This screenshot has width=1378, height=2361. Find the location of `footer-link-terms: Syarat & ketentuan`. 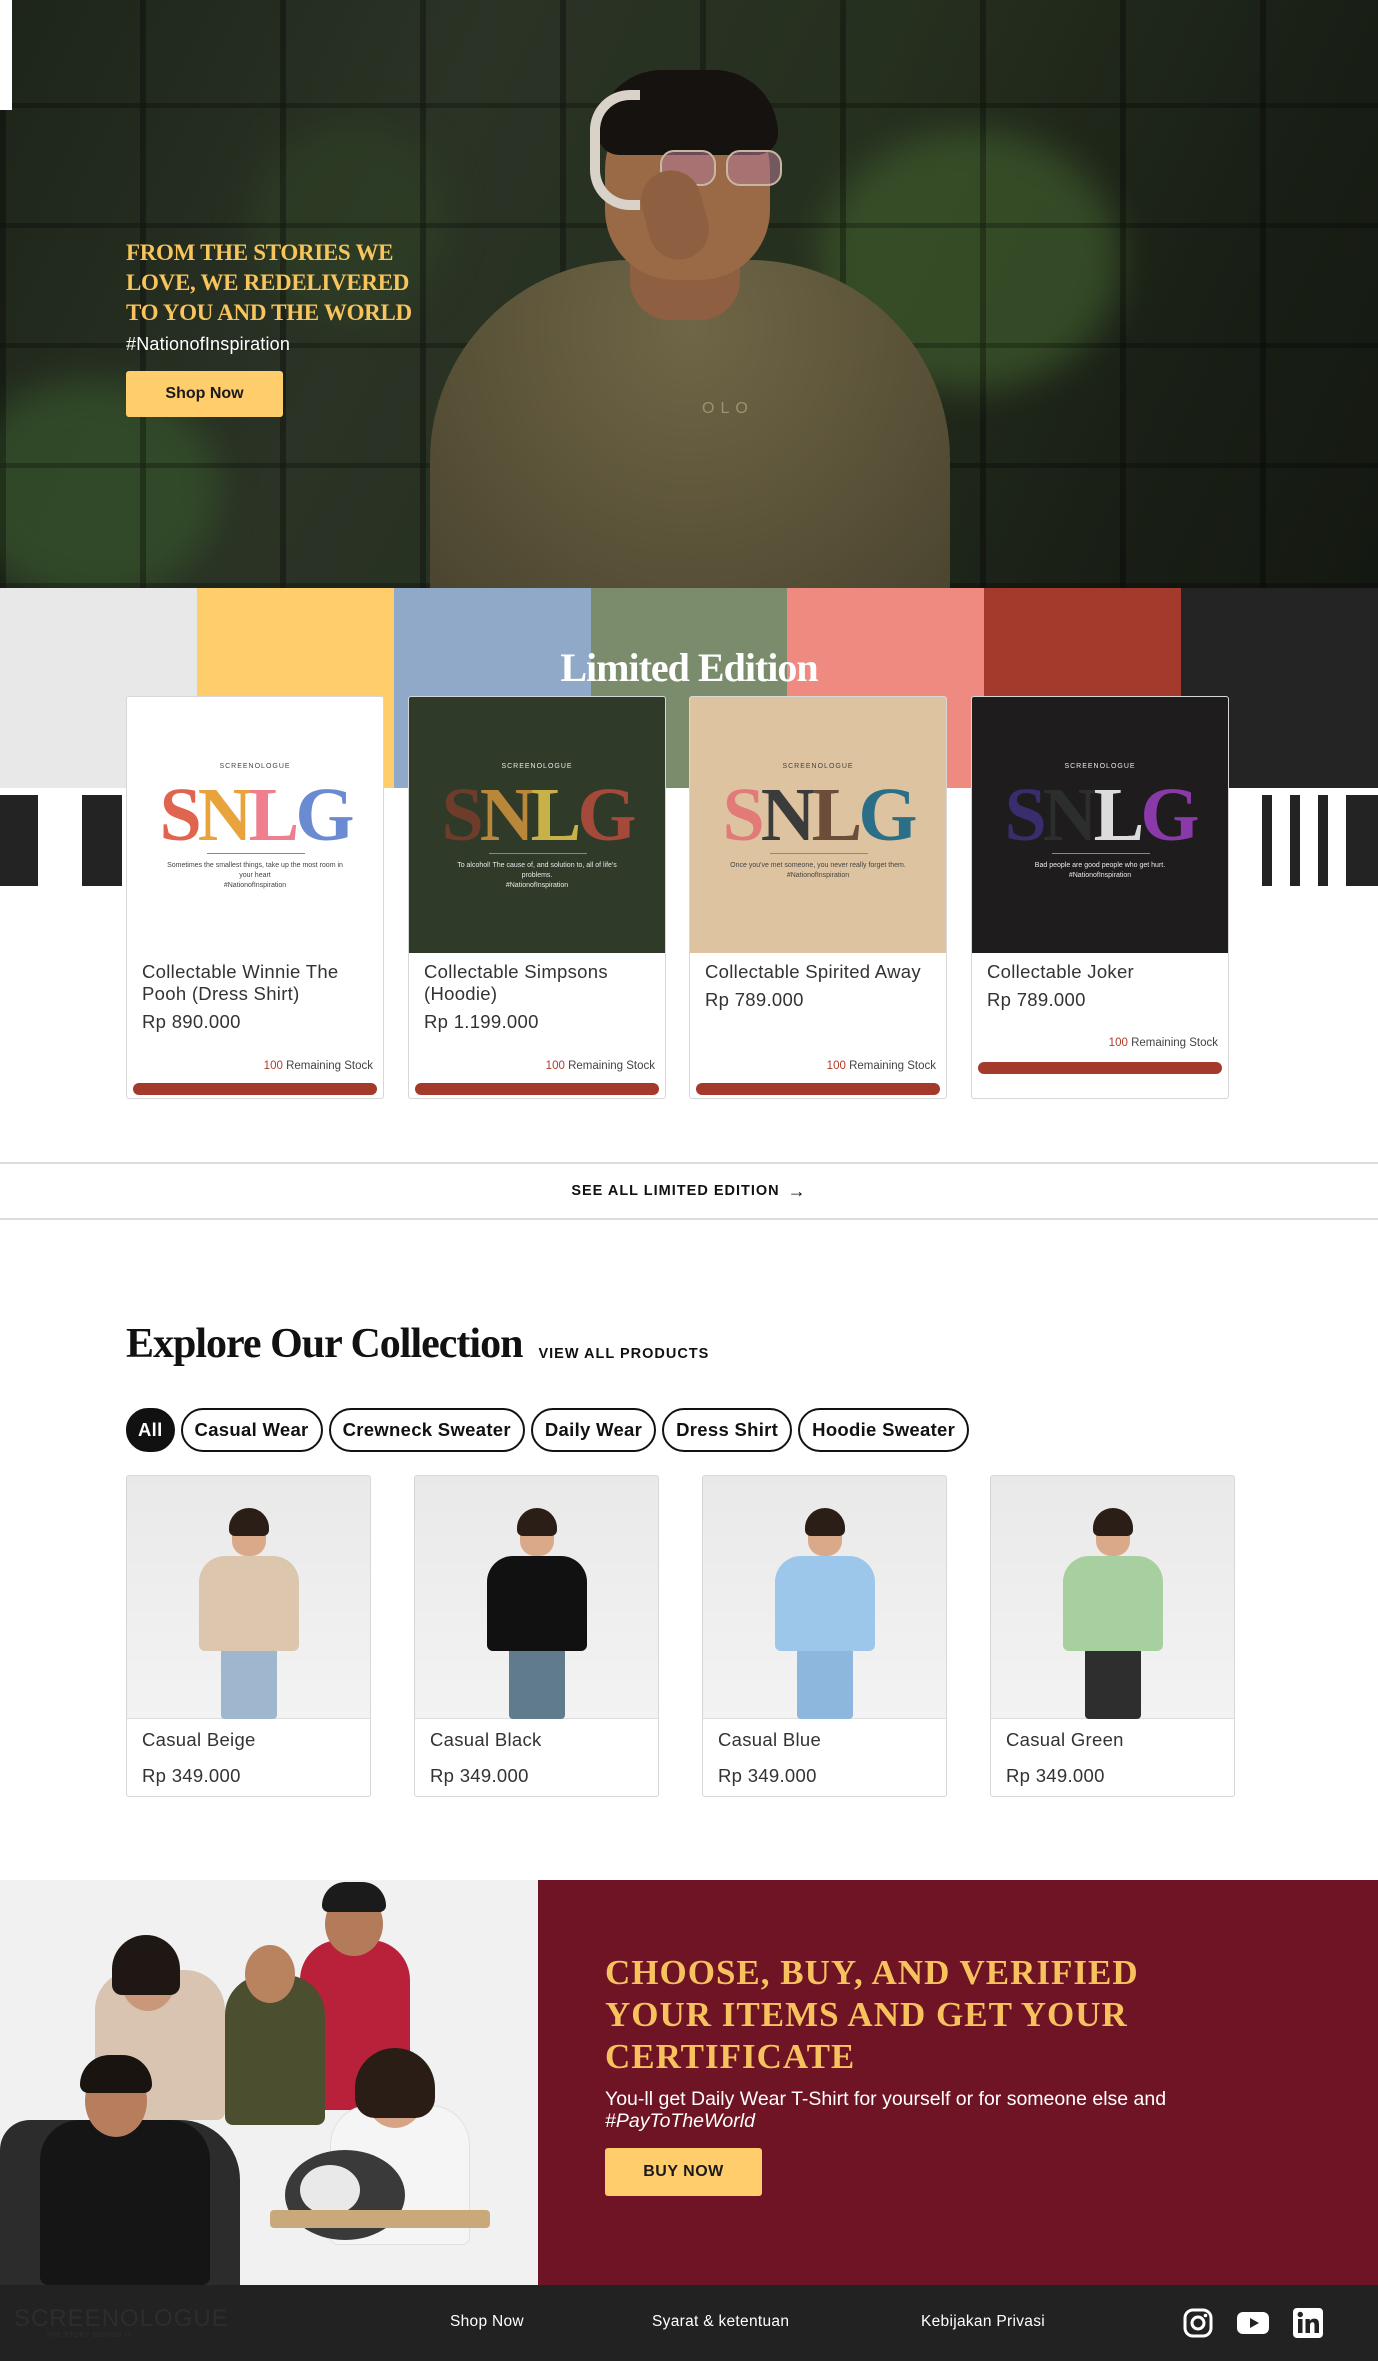

footer-link-terms: Syarat & ketentuan is located at coordinates (720, 2322).